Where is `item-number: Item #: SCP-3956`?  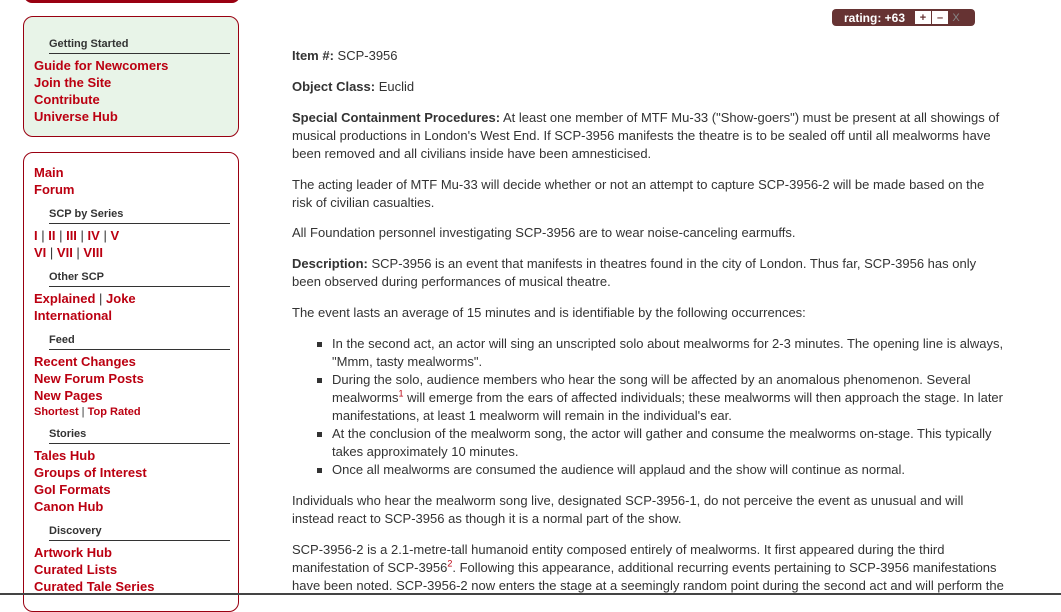
item-number: Item #: SCP-3956 is located at coordinates (648, 56).